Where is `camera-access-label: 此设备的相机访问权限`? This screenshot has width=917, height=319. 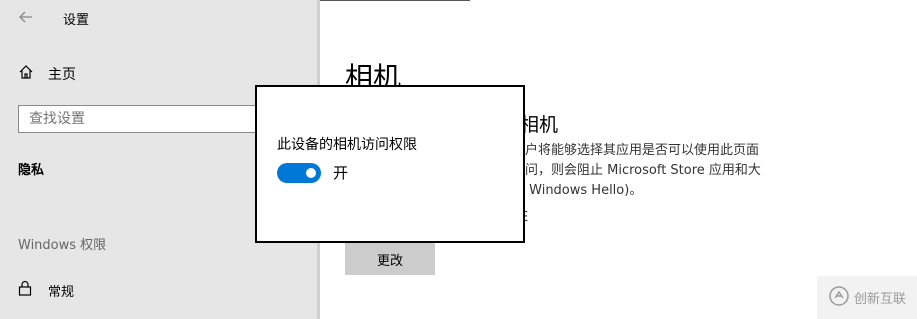
camera-access-label: 此设备的相机访问权限 is located at coordinates (347, 145).